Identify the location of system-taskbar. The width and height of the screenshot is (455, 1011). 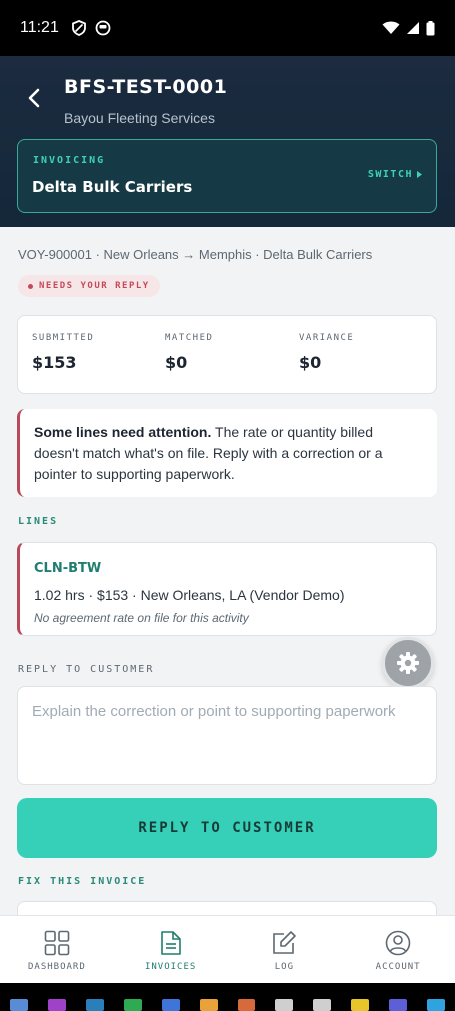
(227, 997).